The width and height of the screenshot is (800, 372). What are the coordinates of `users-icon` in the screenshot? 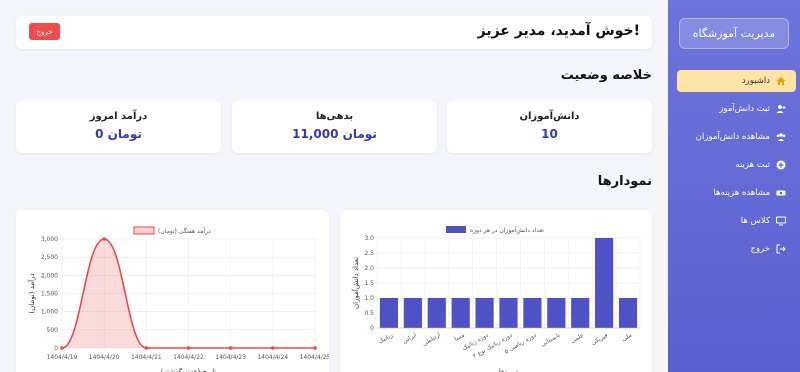 It's located at (781, 137).